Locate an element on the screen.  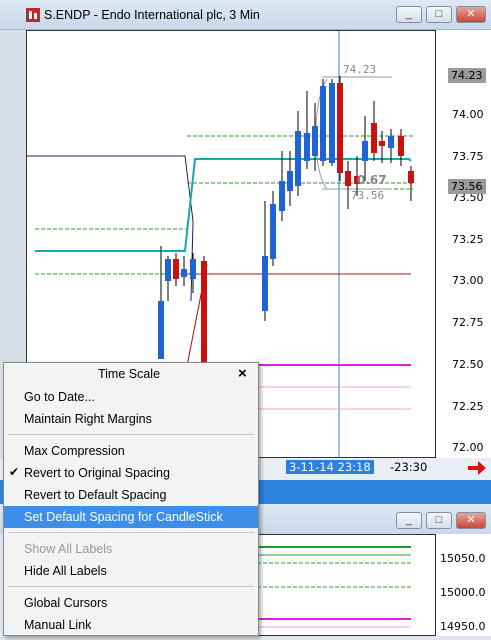
window-title: S.ENDP - Endo International plc, 3 Min is located at coordinates (152, 15).